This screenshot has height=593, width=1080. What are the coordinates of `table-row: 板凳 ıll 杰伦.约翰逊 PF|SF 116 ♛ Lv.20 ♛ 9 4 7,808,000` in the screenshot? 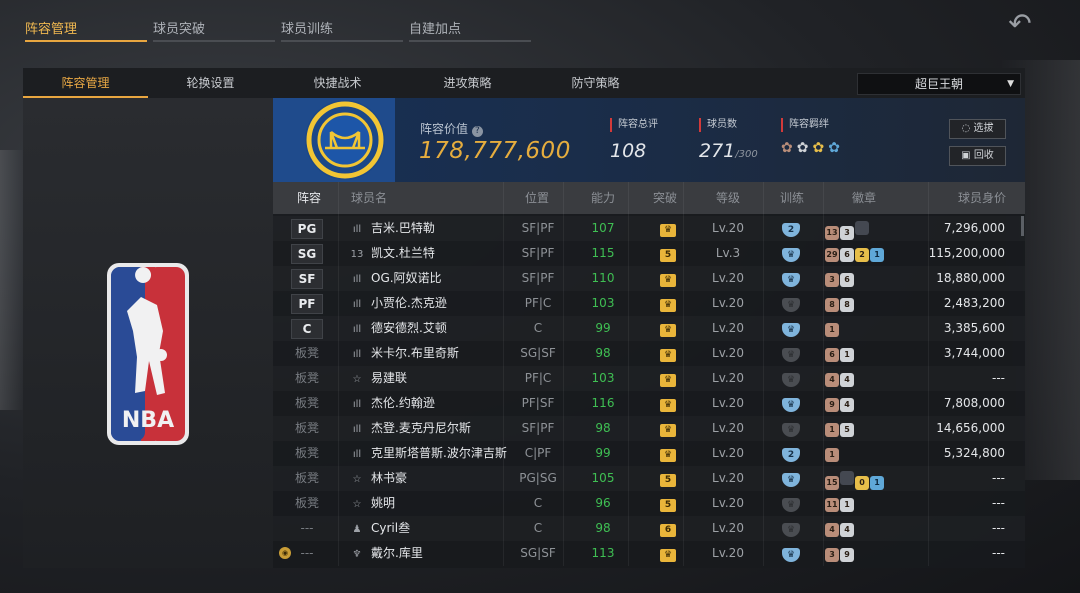 It's located at (649, 403).